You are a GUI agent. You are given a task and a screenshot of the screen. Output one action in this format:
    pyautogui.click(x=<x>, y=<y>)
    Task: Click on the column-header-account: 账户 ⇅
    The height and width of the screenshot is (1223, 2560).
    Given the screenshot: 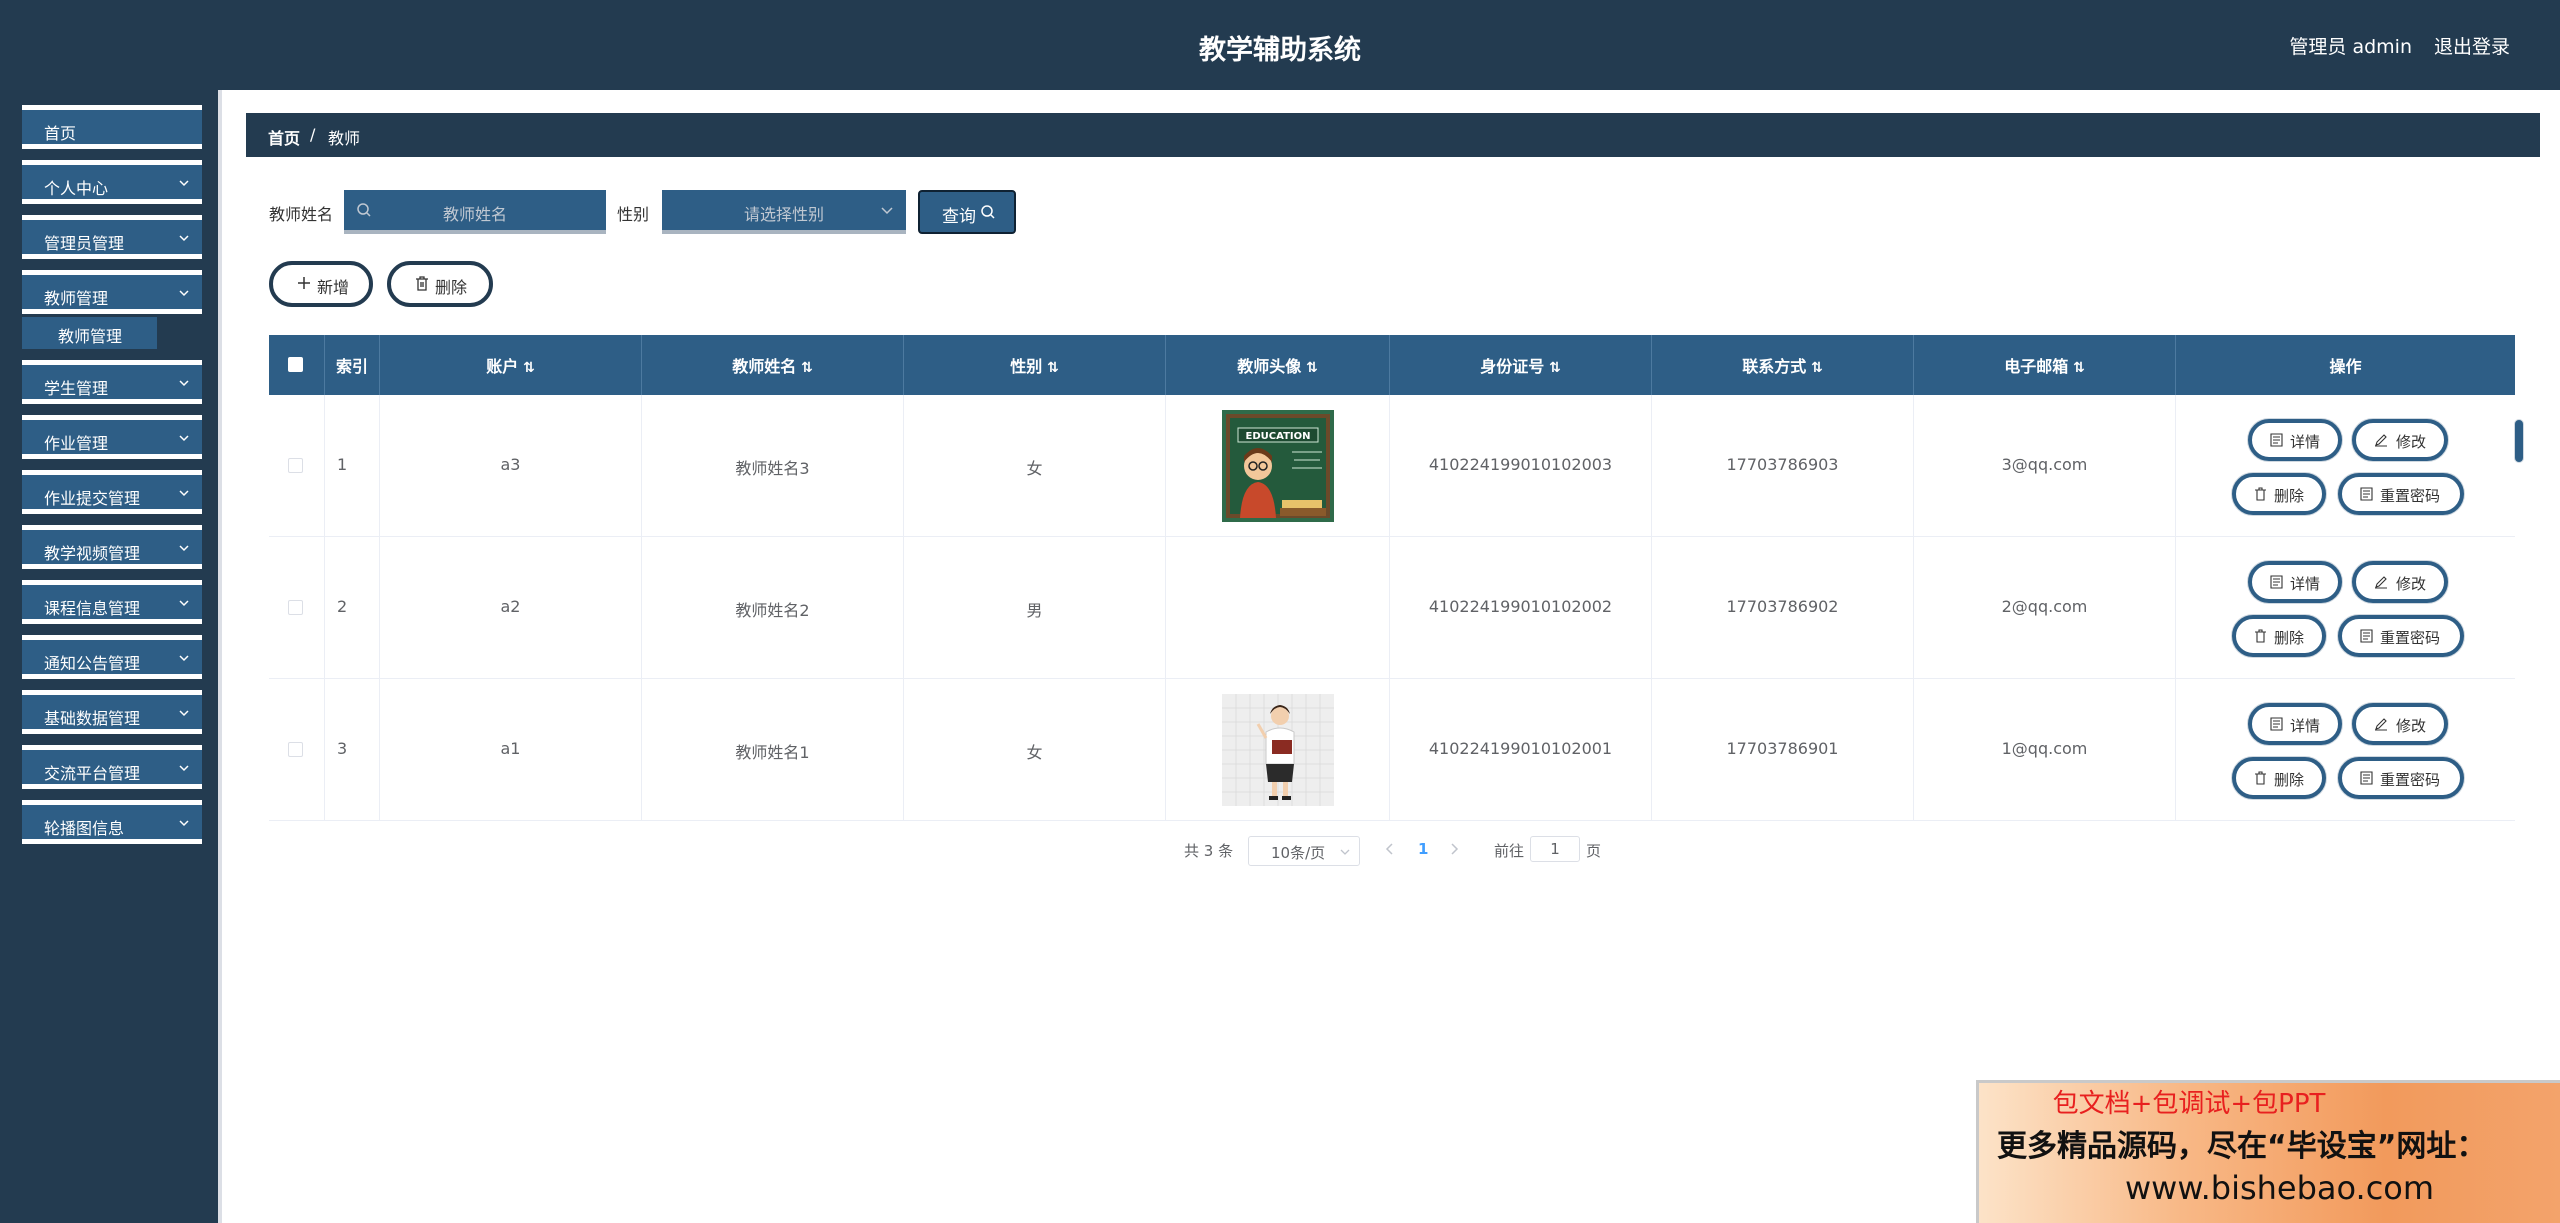 What is the action you would take?
    pyautogui.click(x=511, y=365)
    